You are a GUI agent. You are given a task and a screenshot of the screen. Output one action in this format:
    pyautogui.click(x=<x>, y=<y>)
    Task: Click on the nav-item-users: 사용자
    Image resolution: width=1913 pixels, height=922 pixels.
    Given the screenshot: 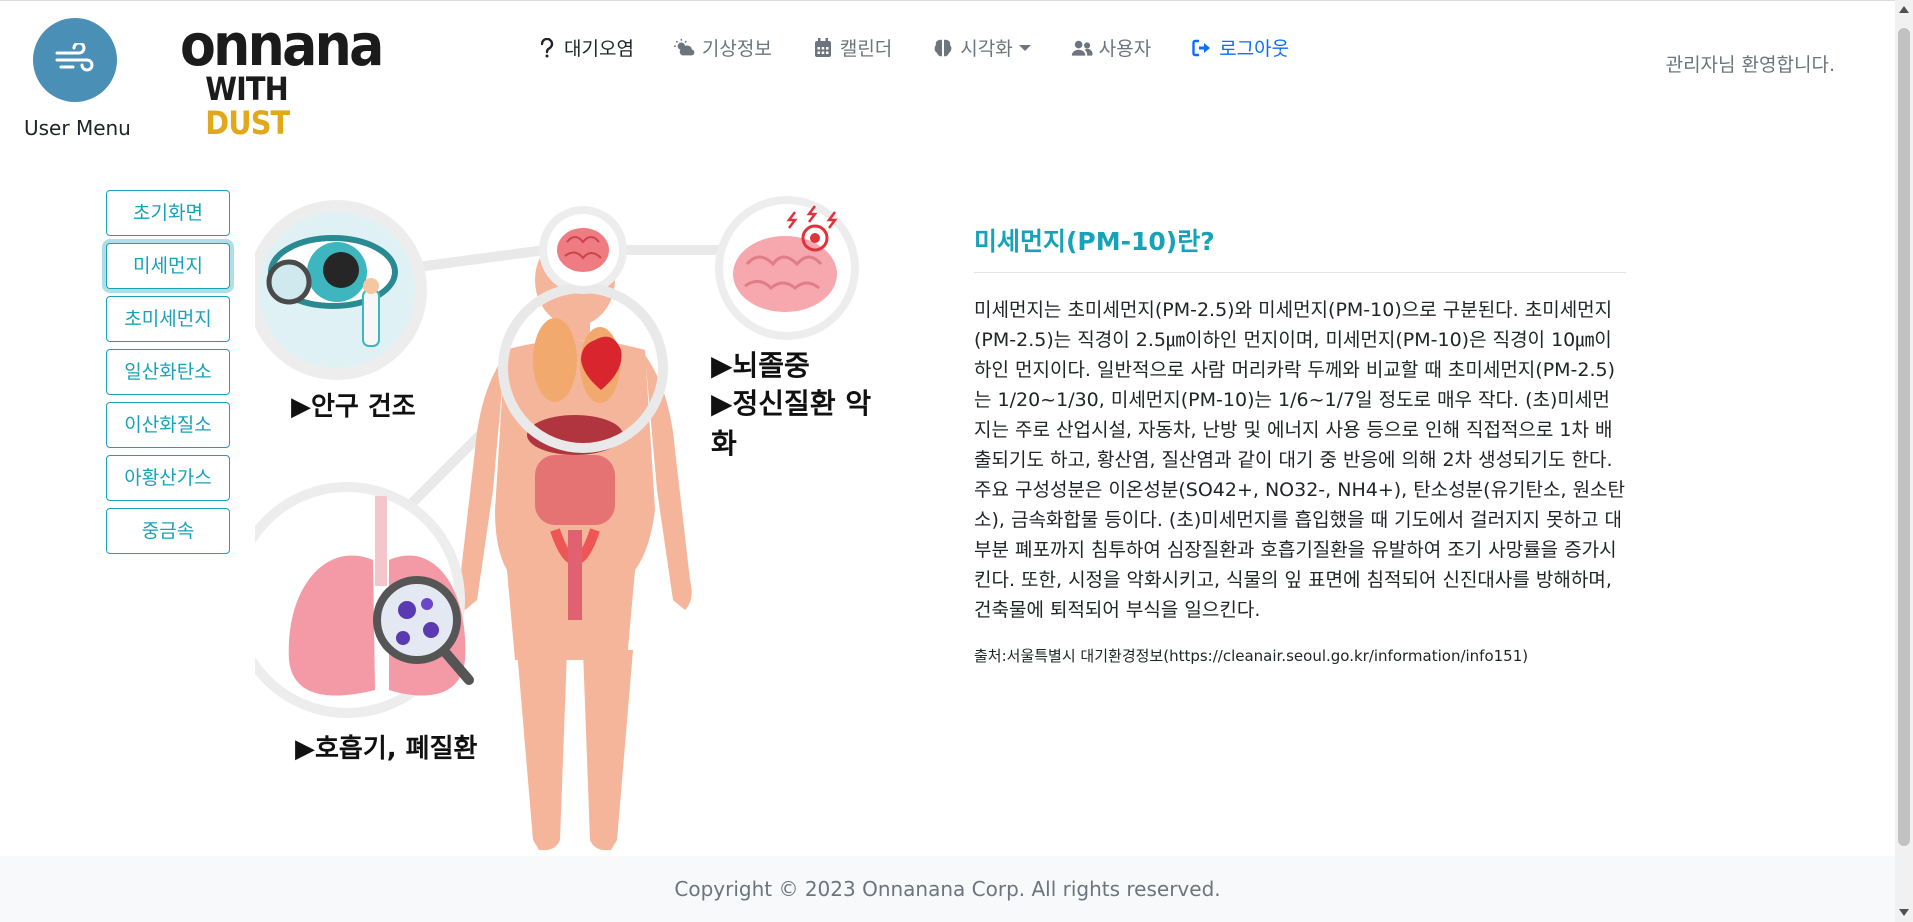 What is the action you would take?
    pyautogui.click(x=1111, y=47)
    